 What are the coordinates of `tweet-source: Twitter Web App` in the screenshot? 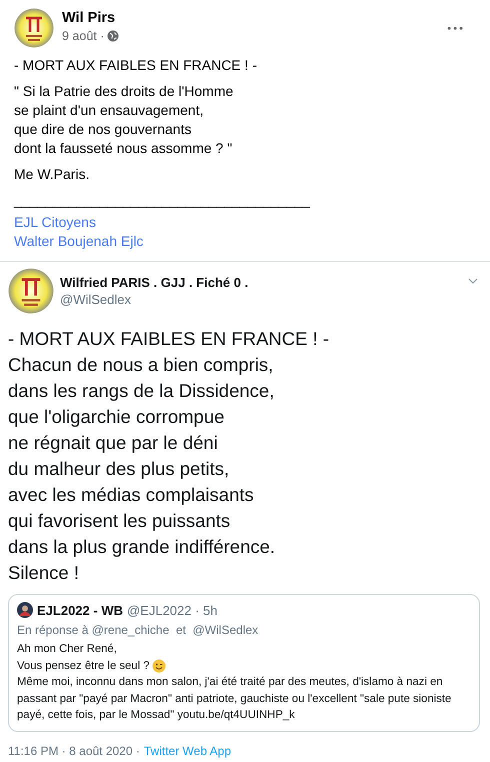 It's located at (188, 751).